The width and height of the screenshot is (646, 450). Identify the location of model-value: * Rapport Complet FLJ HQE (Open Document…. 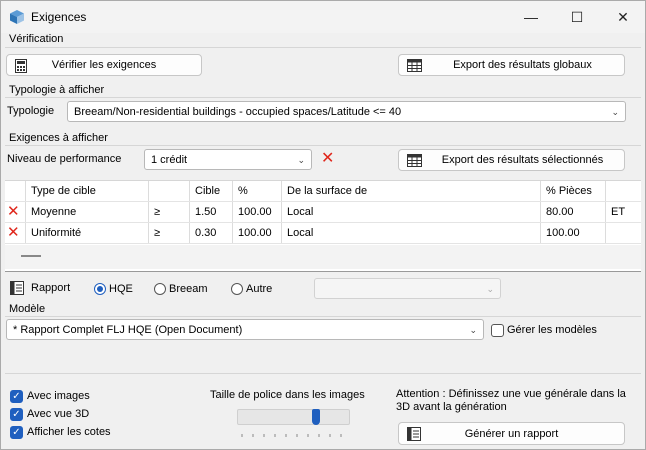
(128, 329).